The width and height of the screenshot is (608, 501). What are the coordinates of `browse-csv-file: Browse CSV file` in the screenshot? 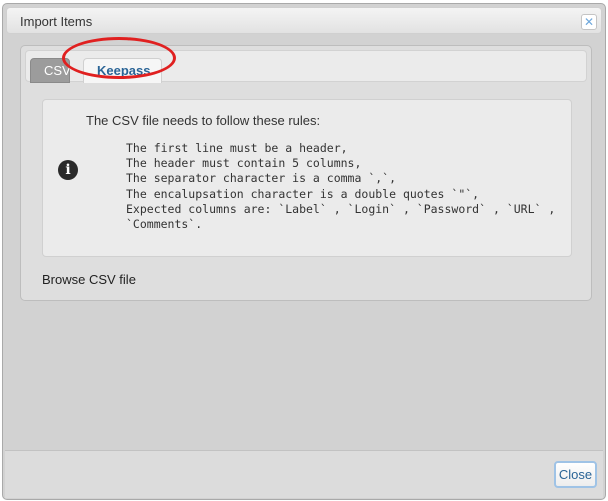 It's located at (89, 279).